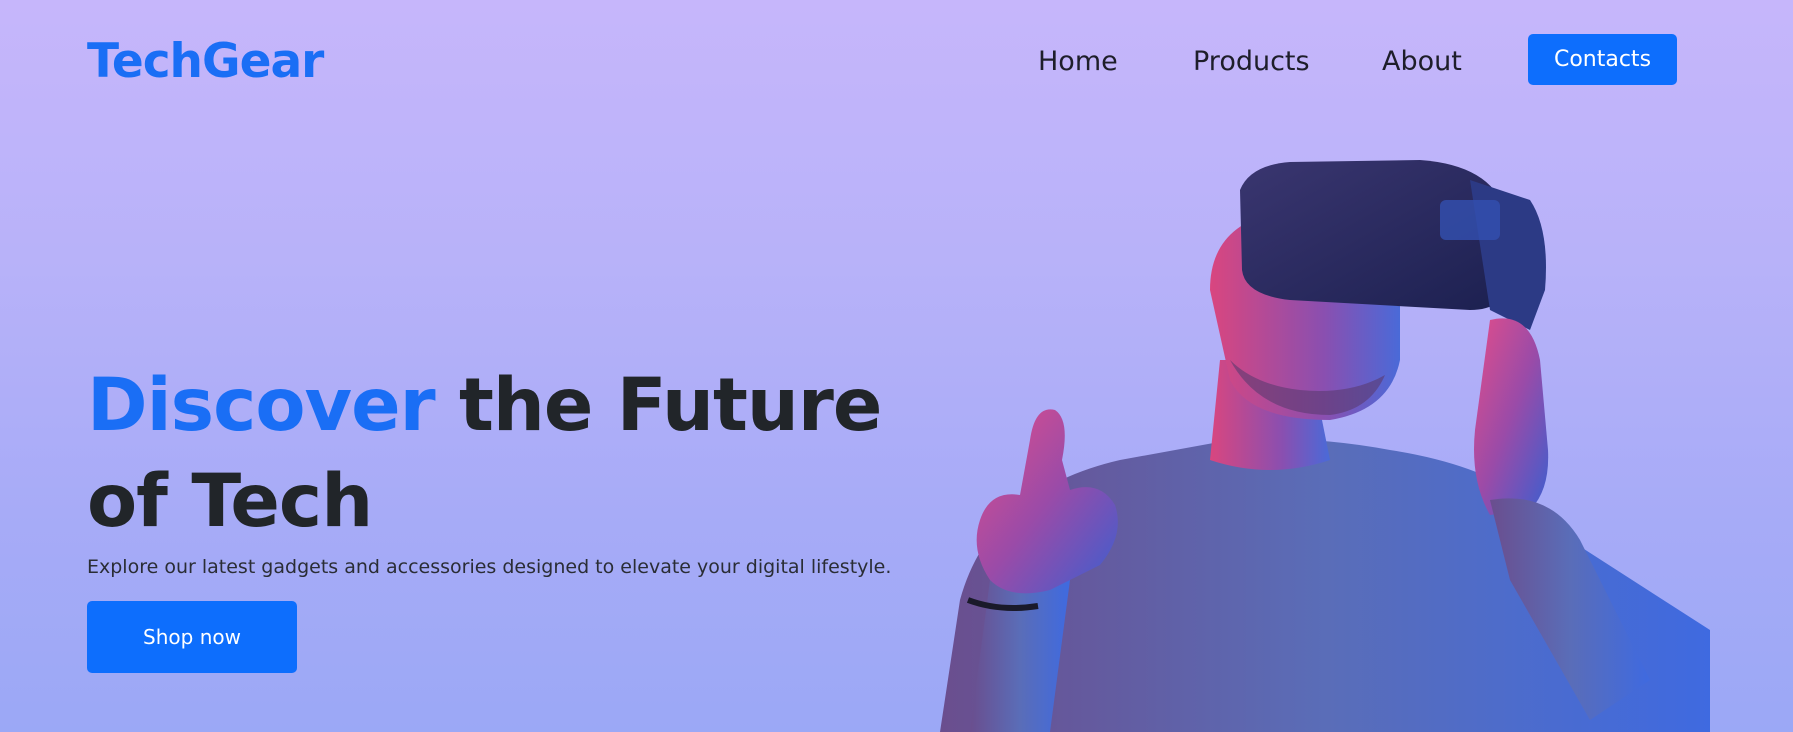  What do you see at coordinates (497, 454) in the screenshot?
I see `hero-title: Discover the Future of Tech` at bounding box center [497, 454].